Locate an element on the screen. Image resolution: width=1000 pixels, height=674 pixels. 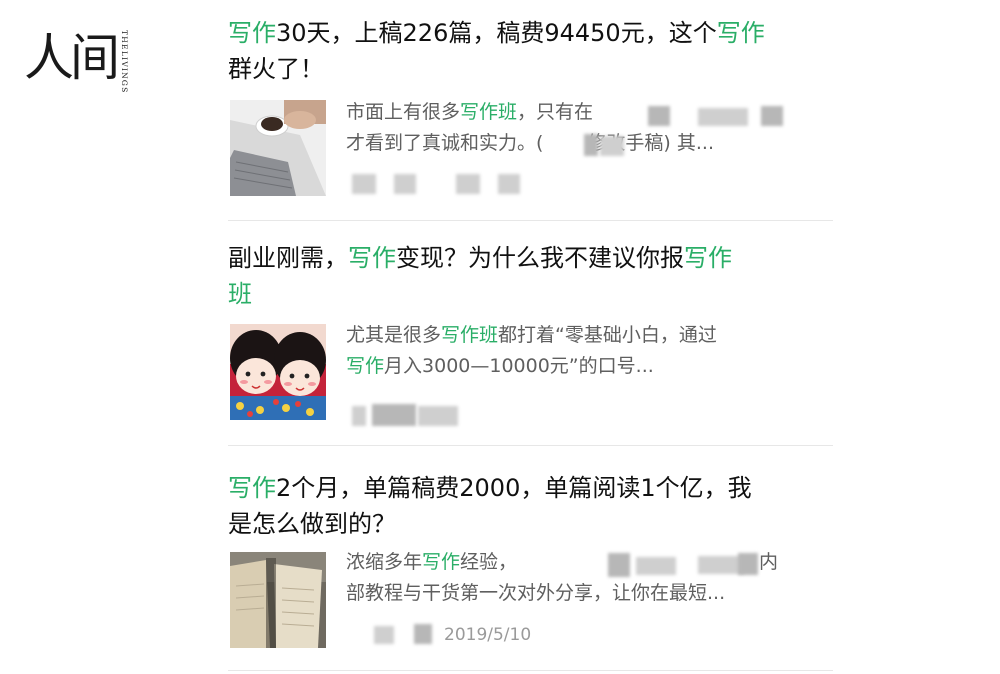
brand-logo: 人间 THE LIVINGS is located at coordinates (84, 61).